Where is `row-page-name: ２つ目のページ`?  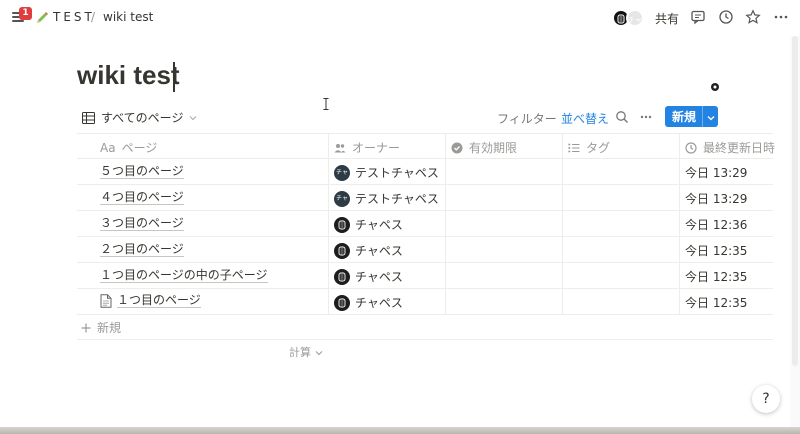
row-page-name: ２つ目のページ is located at coordinates (142, 249).